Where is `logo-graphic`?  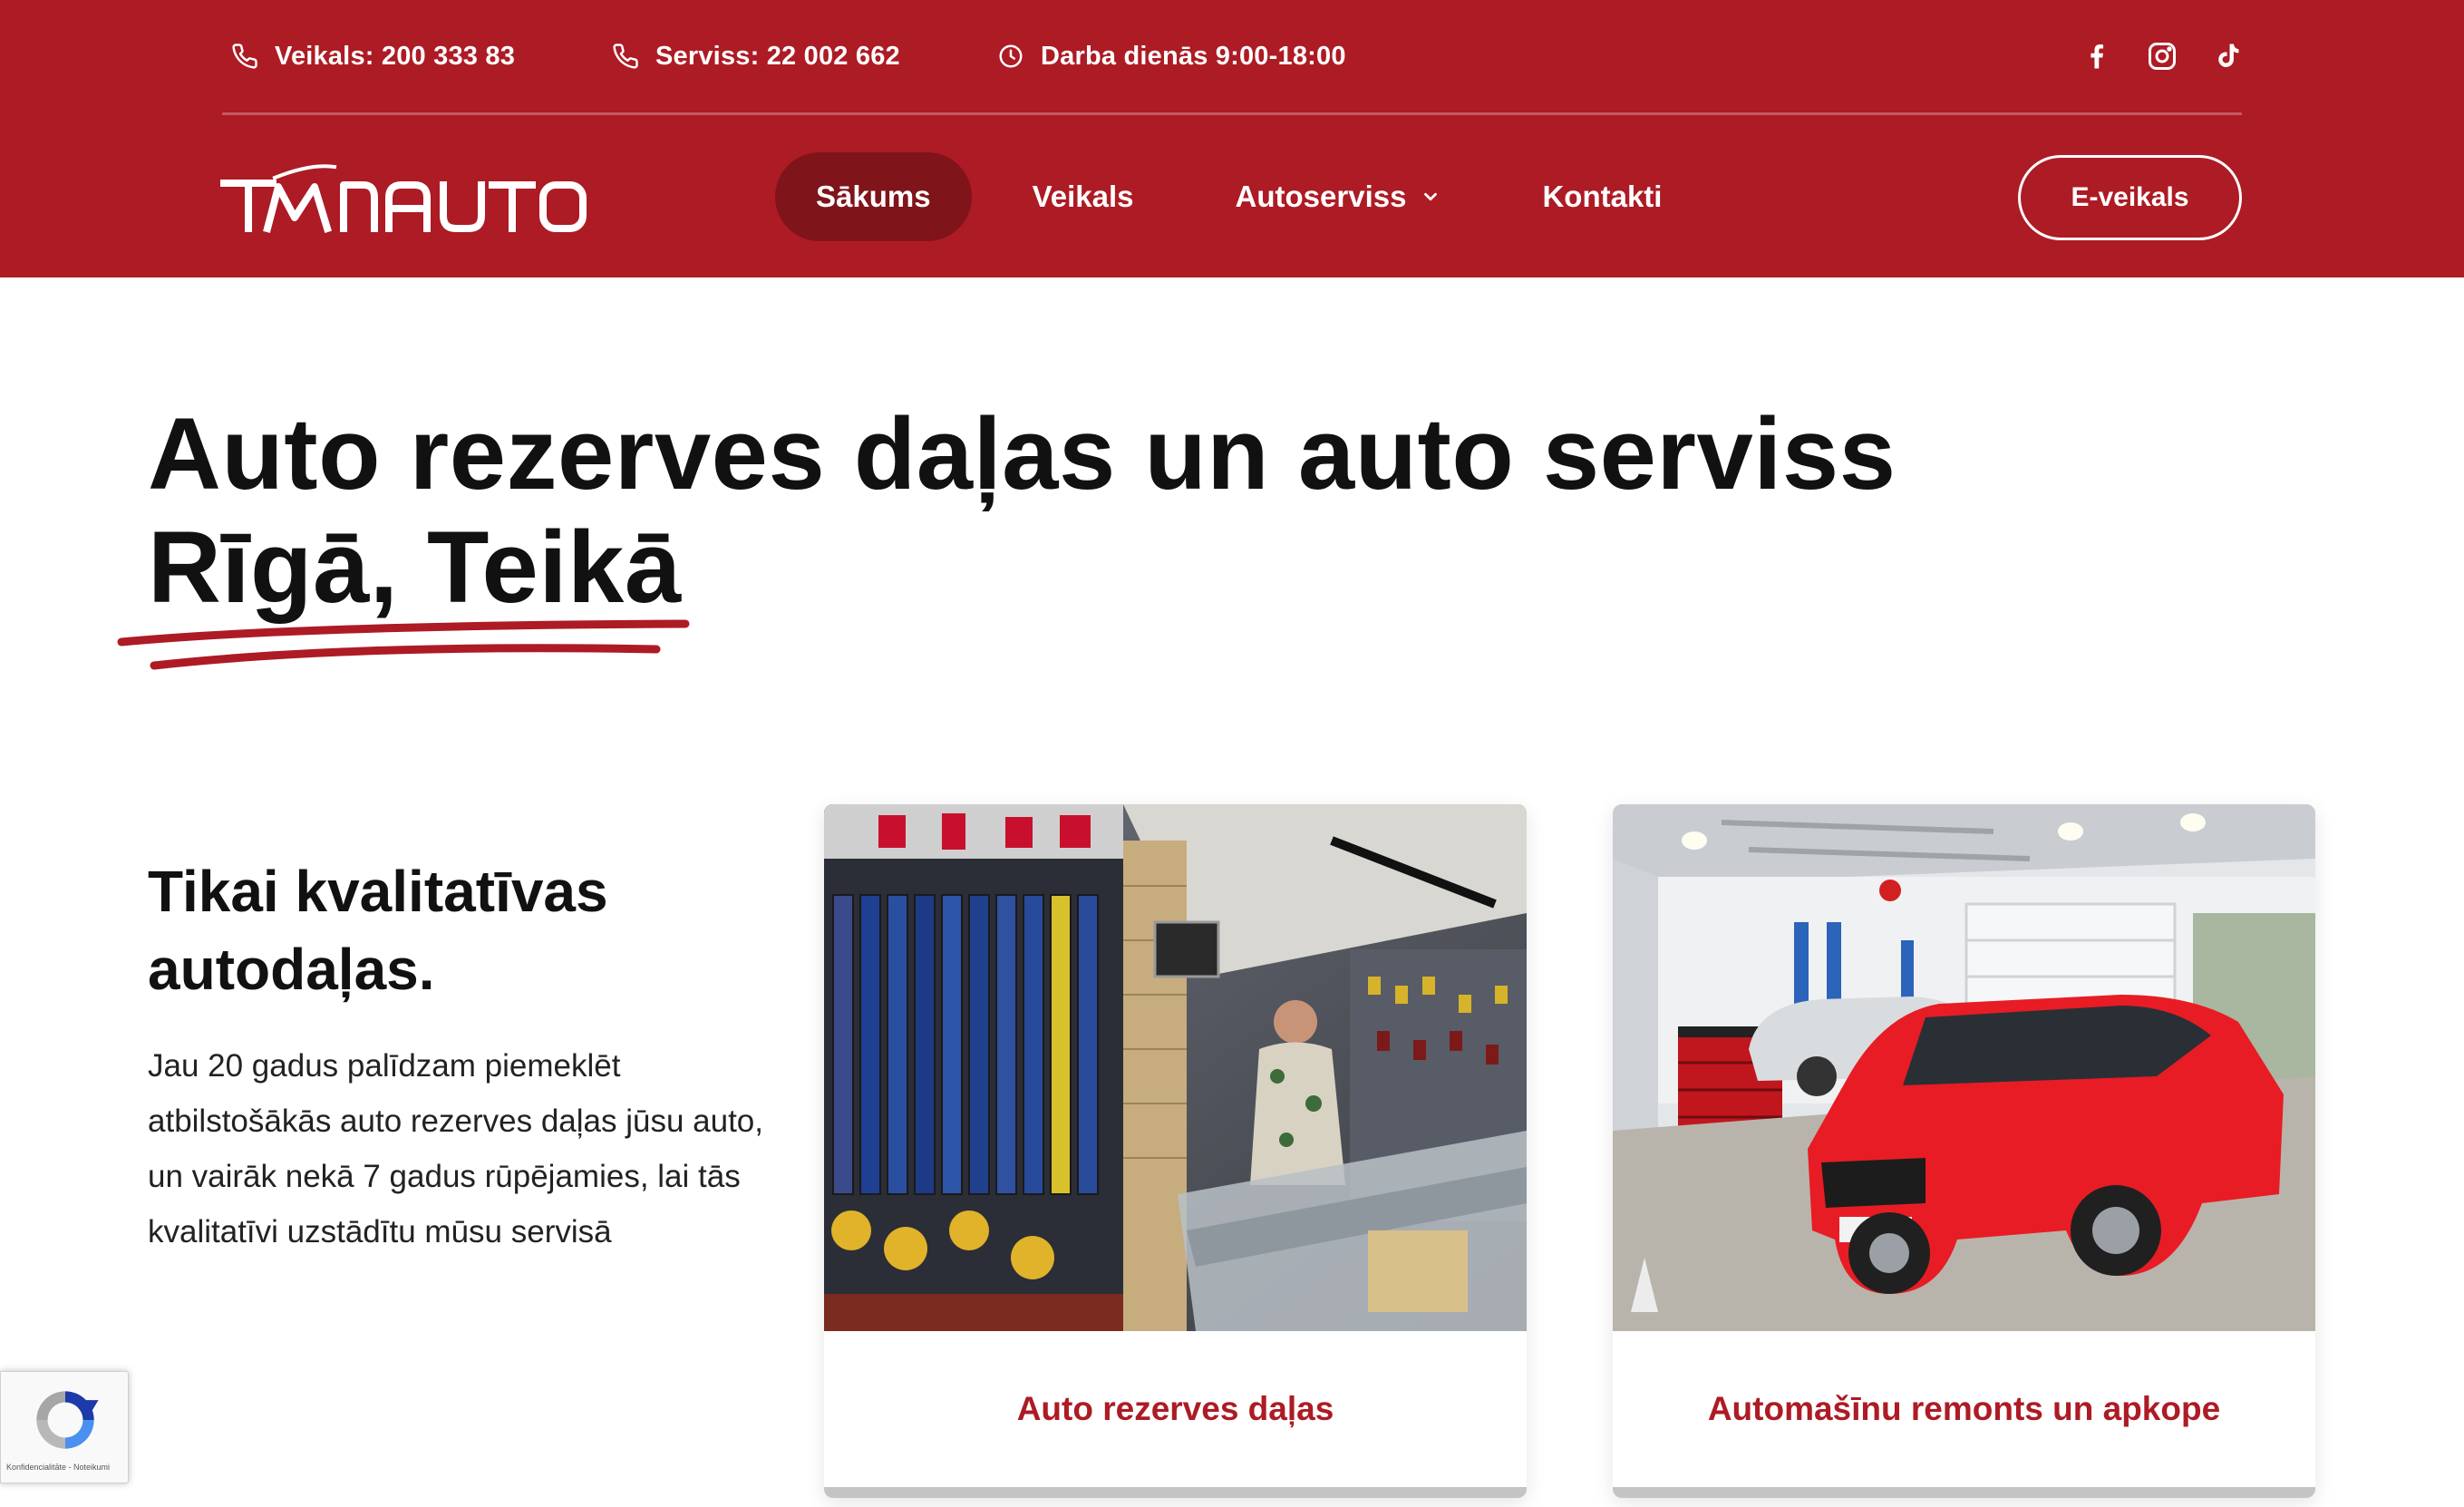 logo-graphic is located at coordinates (403, 198).